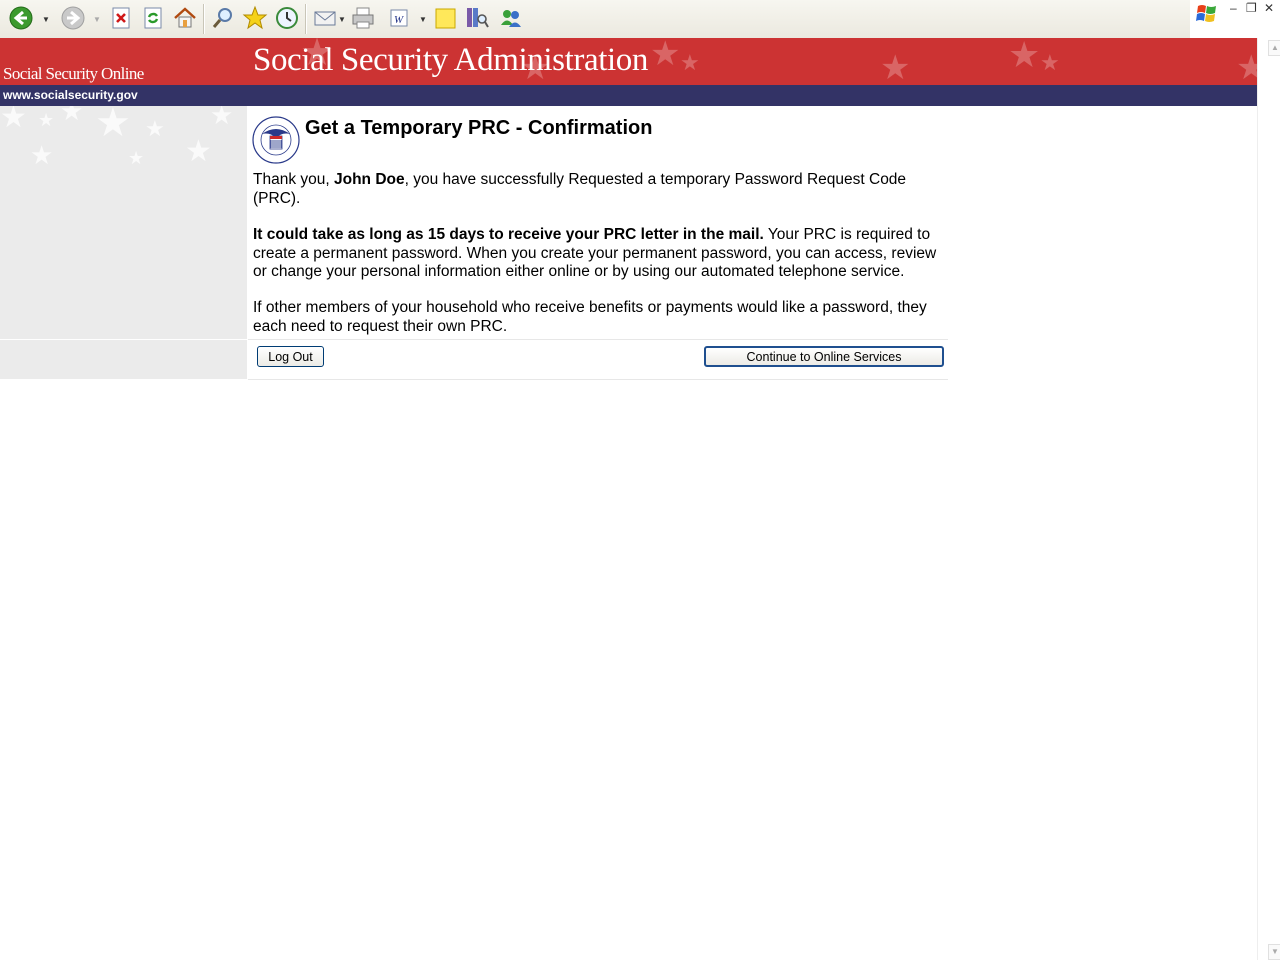  Describe the element at coordinates (73, 18) in the screenshot. I see `forward-icon` at that location.